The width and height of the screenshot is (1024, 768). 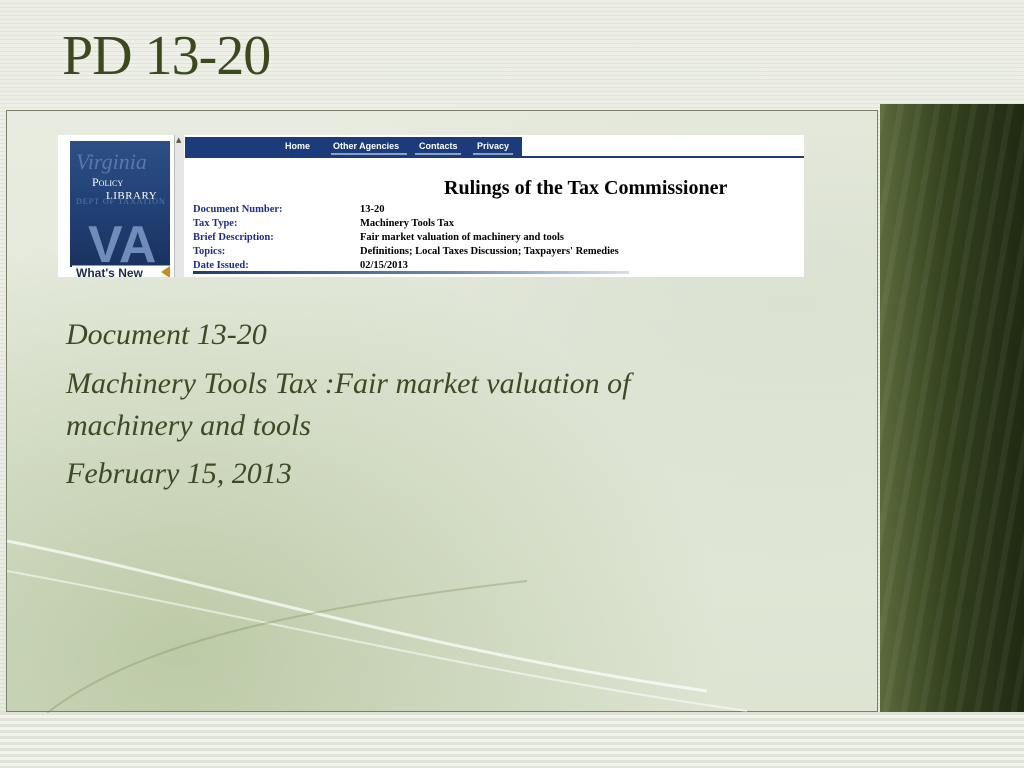 What do you see at coordinates (493, 146) in the screenshot?
I see `nav-privacy: Privacy` at bounding box center [493, 146].